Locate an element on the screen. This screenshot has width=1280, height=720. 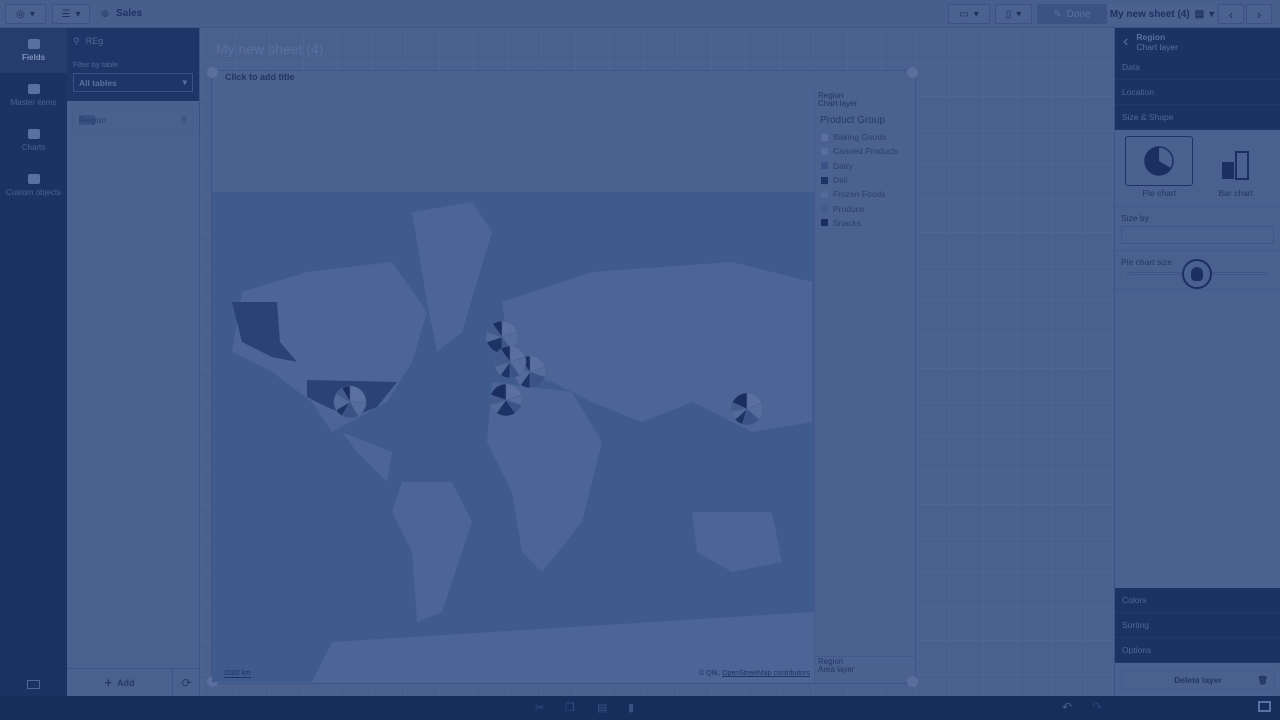
shape-option-bar: Bar chart is located at coordinates (1236, 167).